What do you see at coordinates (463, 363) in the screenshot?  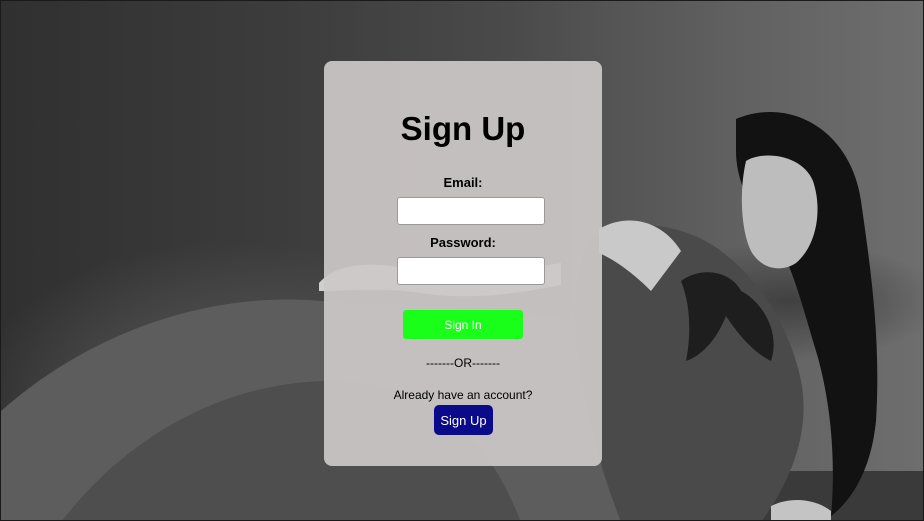 I see `or-divider: -------OR-------` at bounding box center [463, 363].